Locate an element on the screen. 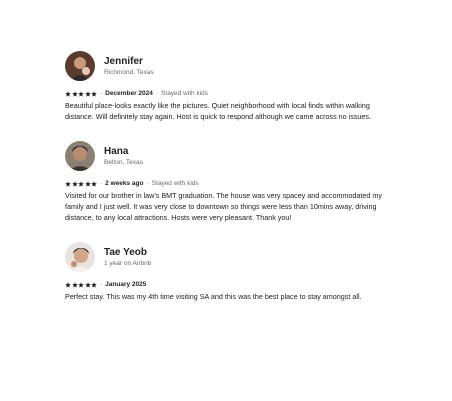 The image size is (452, 401). review-date: 2 weeks ago is located at coordinates (124, 183).